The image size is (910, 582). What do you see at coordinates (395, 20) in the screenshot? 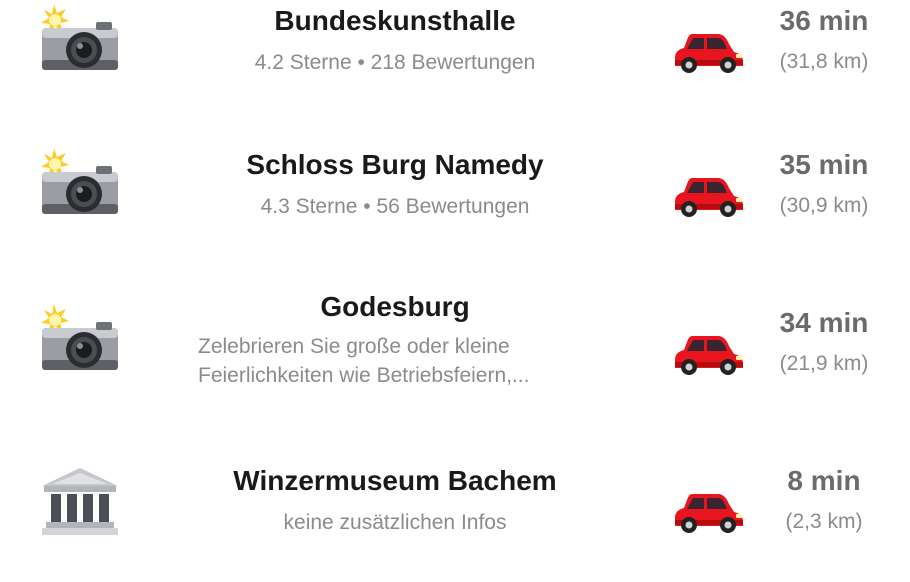
I see `place-name: Bundeskunsthalle` at bounding box center [395, 20].